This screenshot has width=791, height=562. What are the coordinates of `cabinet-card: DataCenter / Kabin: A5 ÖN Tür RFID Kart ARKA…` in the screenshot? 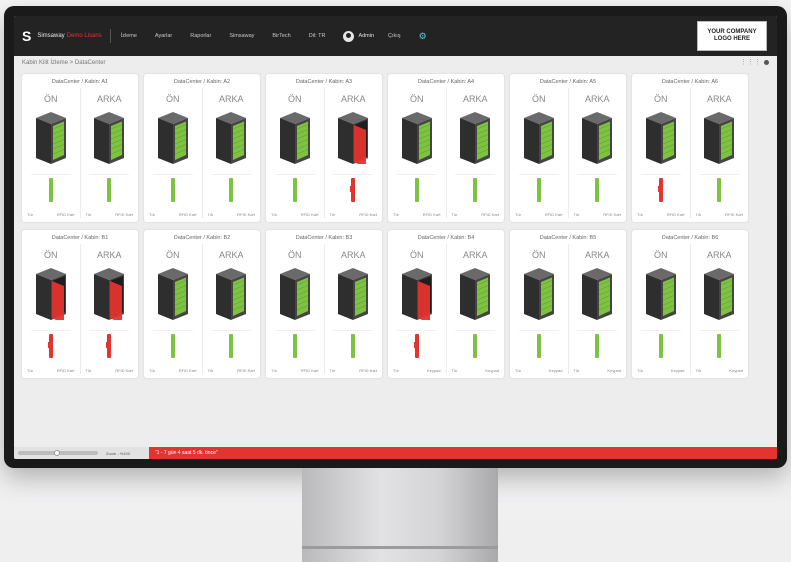 It's located at (568, 148).